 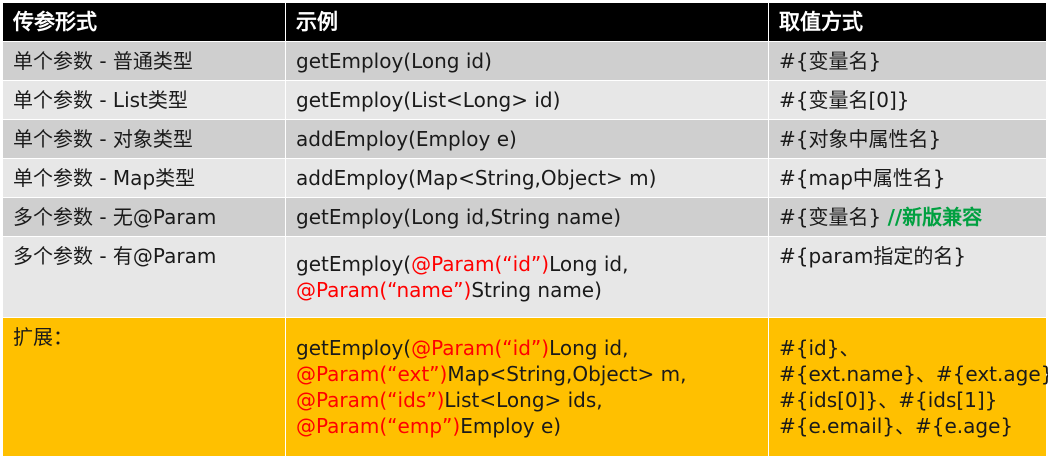 I want to click on code-text: #{ids[0]}、#{ids[1]}, so click(x=888, y=400).